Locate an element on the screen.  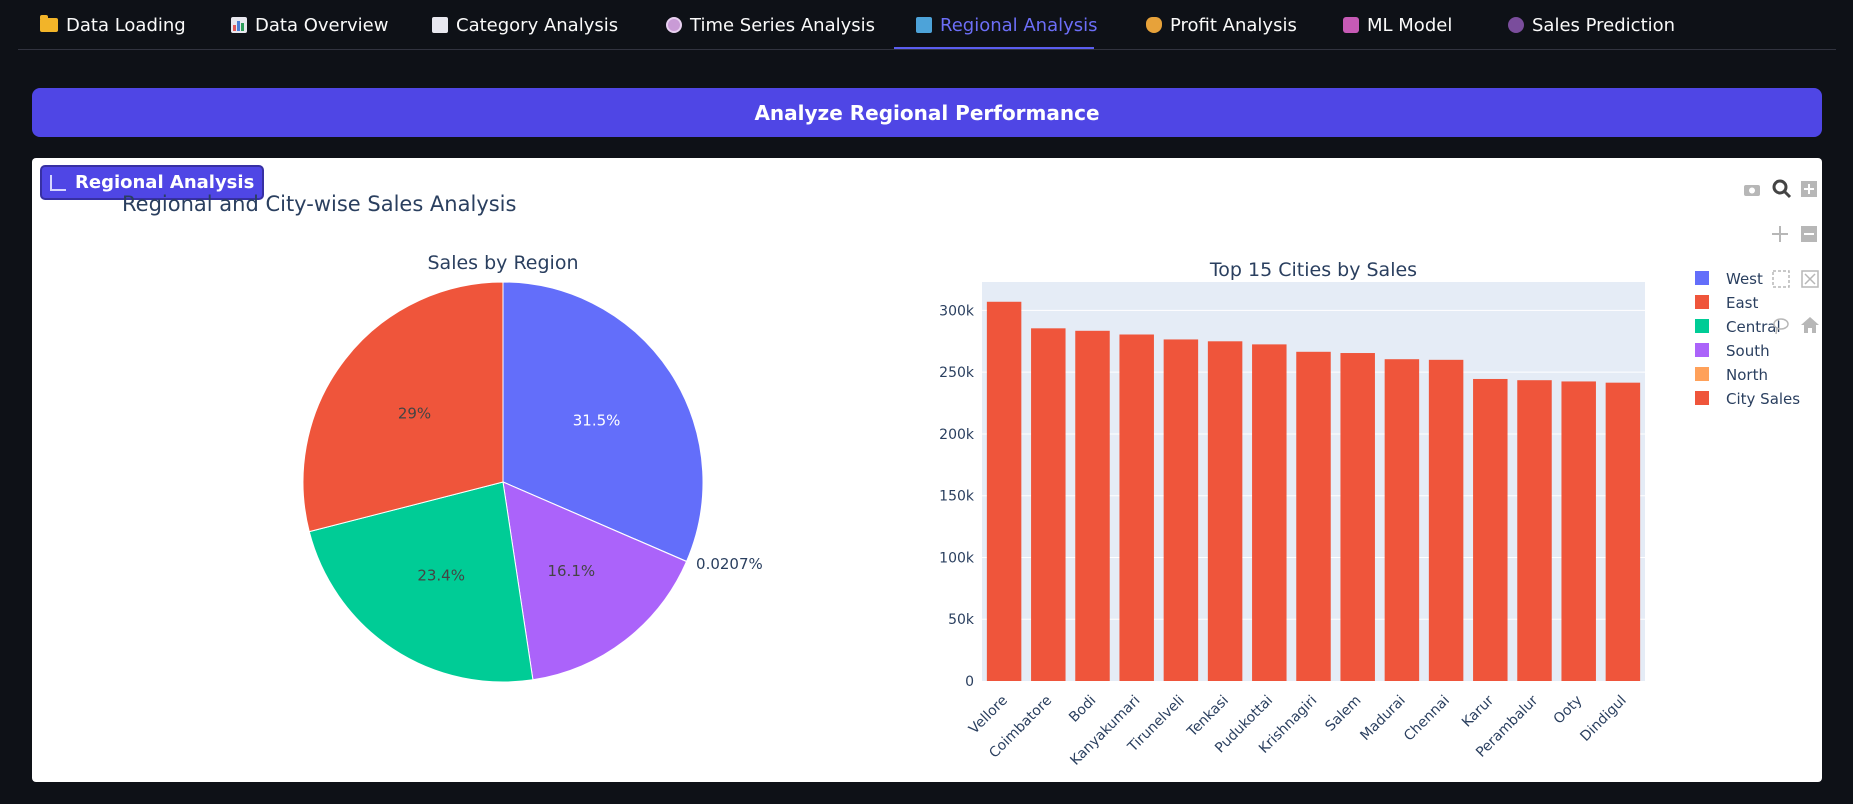
tab-time-series-analysis: Time Series Analysis is located at coordinates (770, 25).